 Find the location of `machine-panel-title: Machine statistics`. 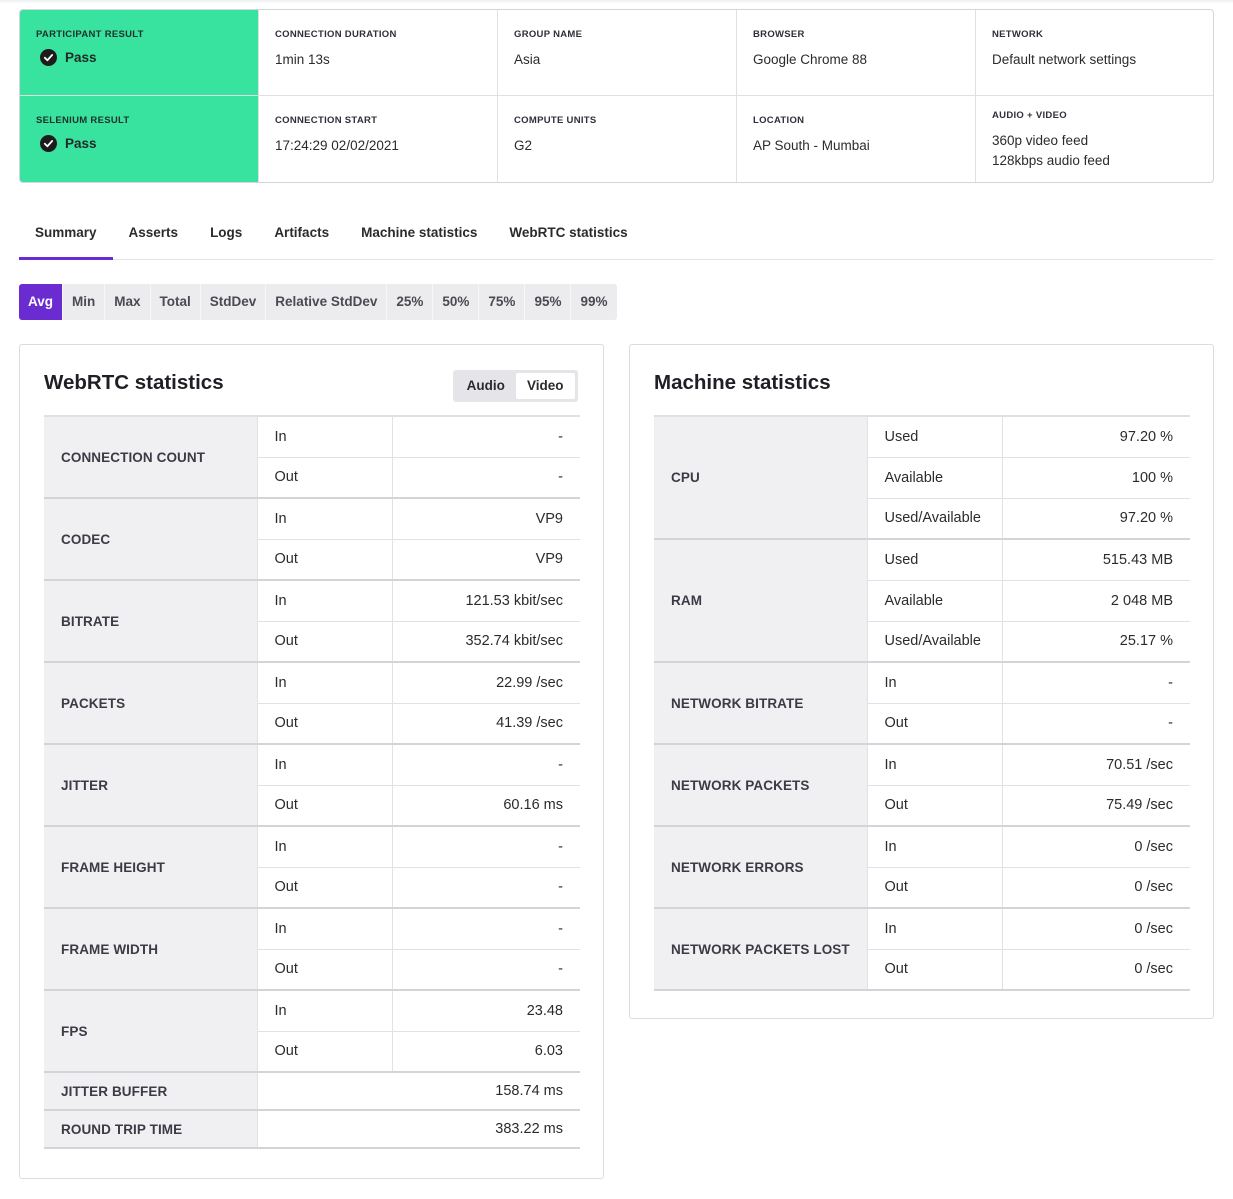

machine-panel-title: Machine statistics is located at coordinates (742, 382).